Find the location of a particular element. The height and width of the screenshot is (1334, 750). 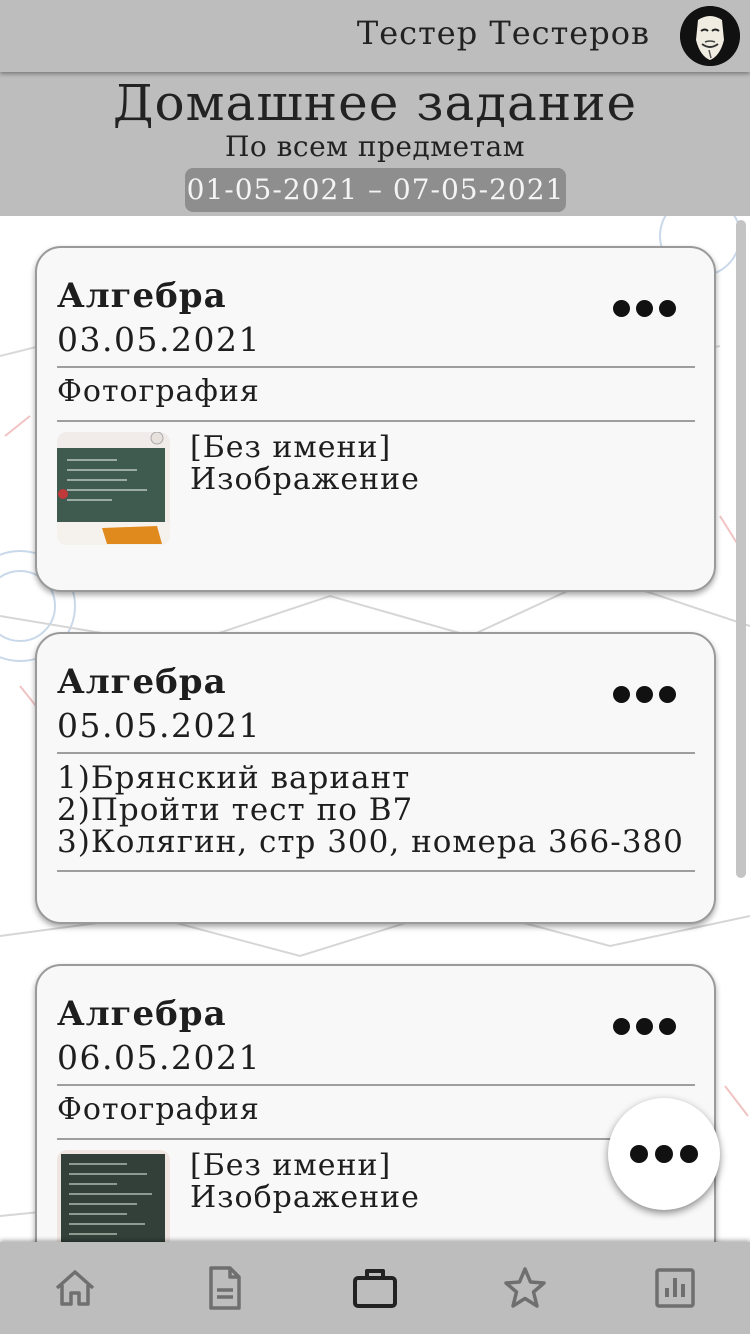

more-actions-fab is located at coordinates (664, 1154).